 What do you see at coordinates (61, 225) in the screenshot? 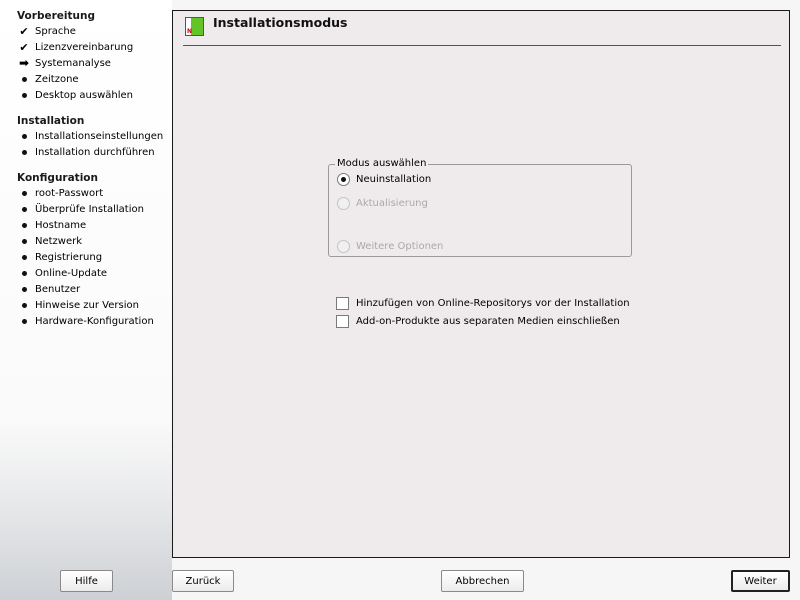
I see `step-label: Hostname` at bounding box center [61, 225].